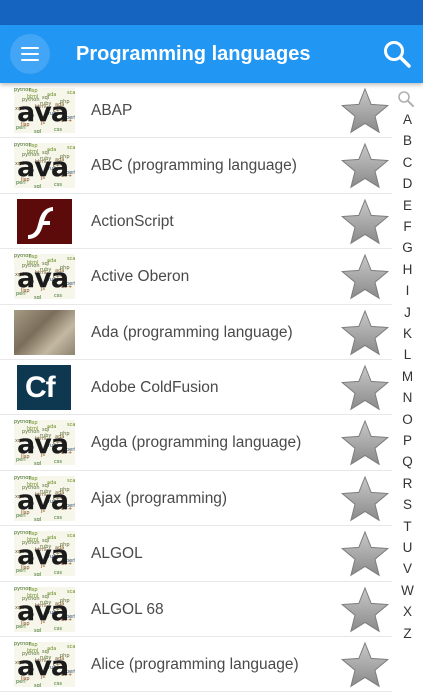  What do you see at coordinates (211, 12) in the screenshot?
I see `status-bar` at bounding box center [211, 12].